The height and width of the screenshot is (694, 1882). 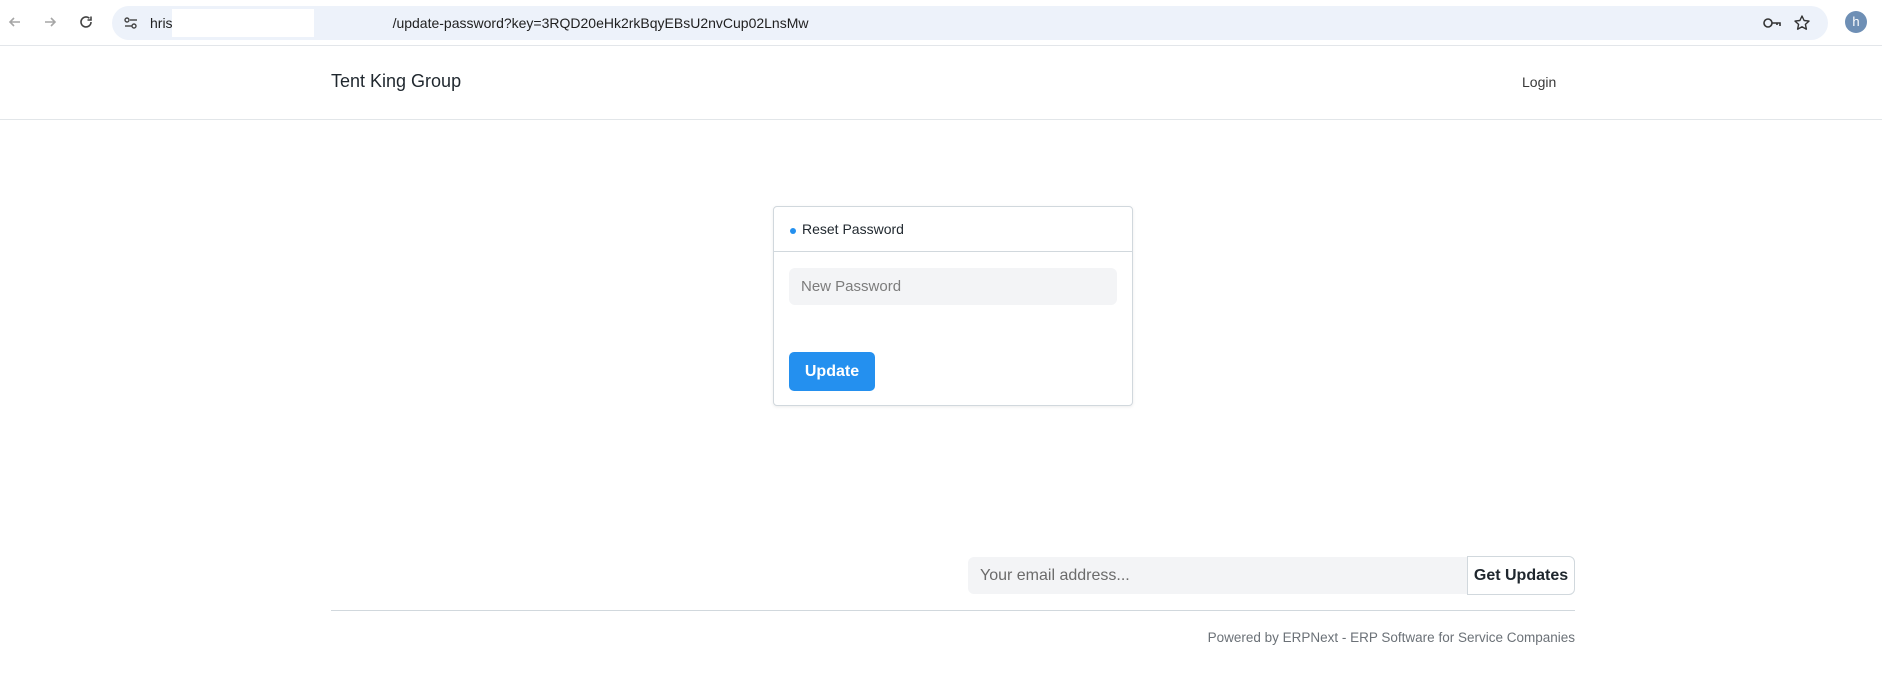 What do you see at coordinates (1856, 22) in the screenshot?
I see `profile-avatar: h` at bounding box center [1856, 22].